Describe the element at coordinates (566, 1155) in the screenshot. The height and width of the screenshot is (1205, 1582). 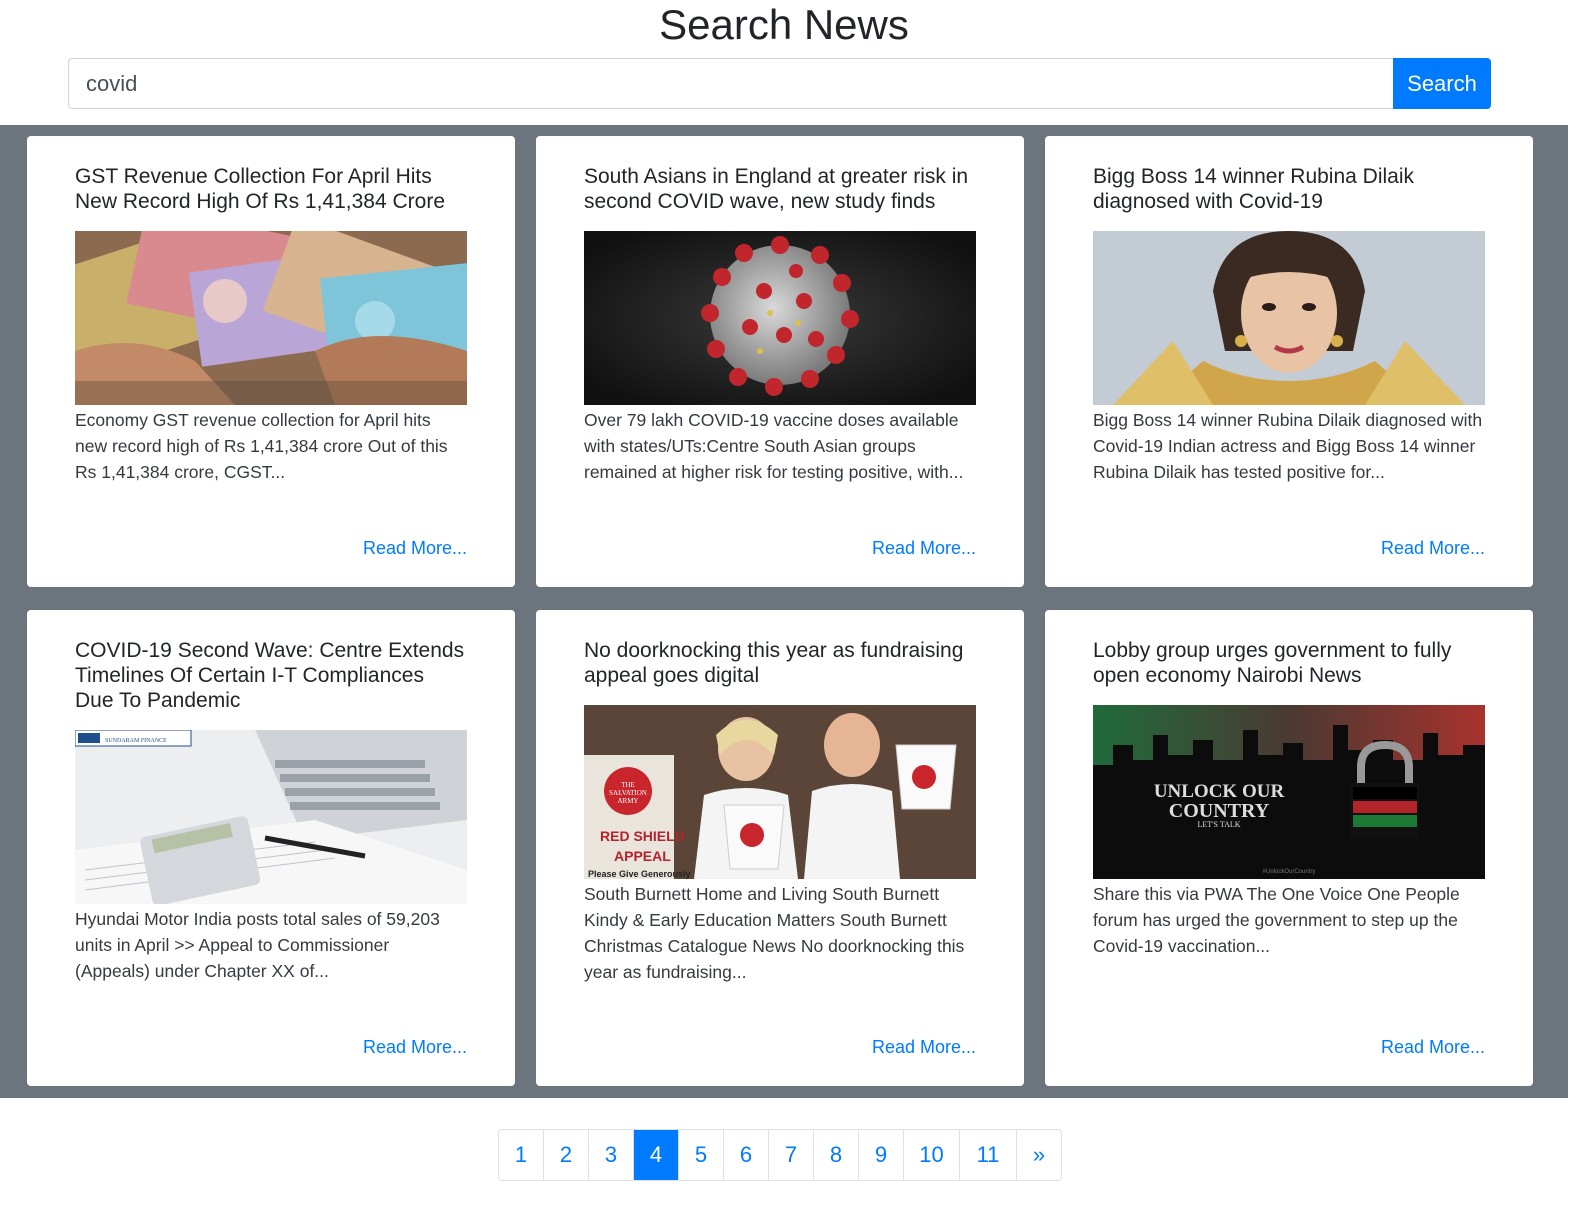
I see `page-link-2: 2` at that location.